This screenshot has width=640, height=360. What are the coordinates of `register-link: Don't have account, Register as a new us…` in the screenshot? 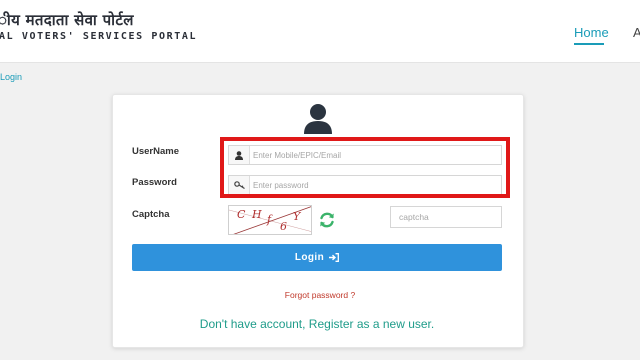 It's located at (317, 324).